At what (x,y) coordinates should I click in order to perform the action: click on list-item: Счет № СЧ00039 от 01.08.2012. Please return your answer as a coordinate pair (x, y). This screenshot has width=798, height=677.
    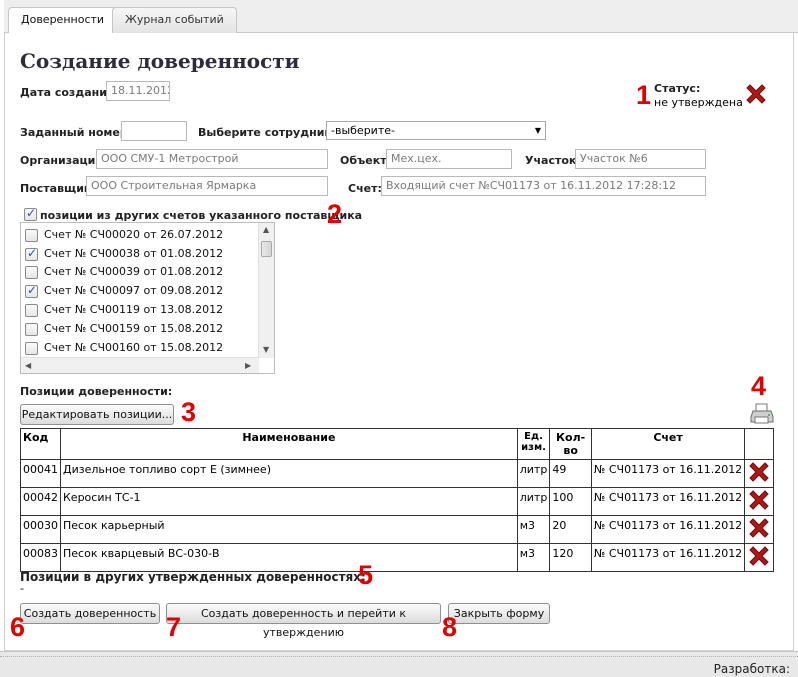
    Looking at the image, I should click on (124, 274).